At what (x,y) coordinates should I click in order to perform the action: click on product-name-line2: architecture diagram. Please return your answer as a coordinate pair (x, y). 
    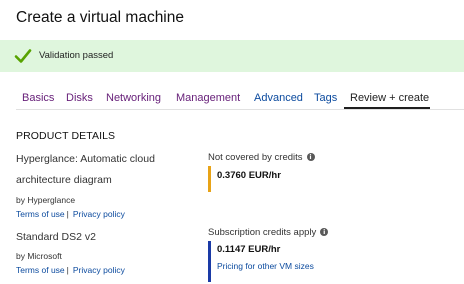
    Looking at the image, I should click on (64, 180).